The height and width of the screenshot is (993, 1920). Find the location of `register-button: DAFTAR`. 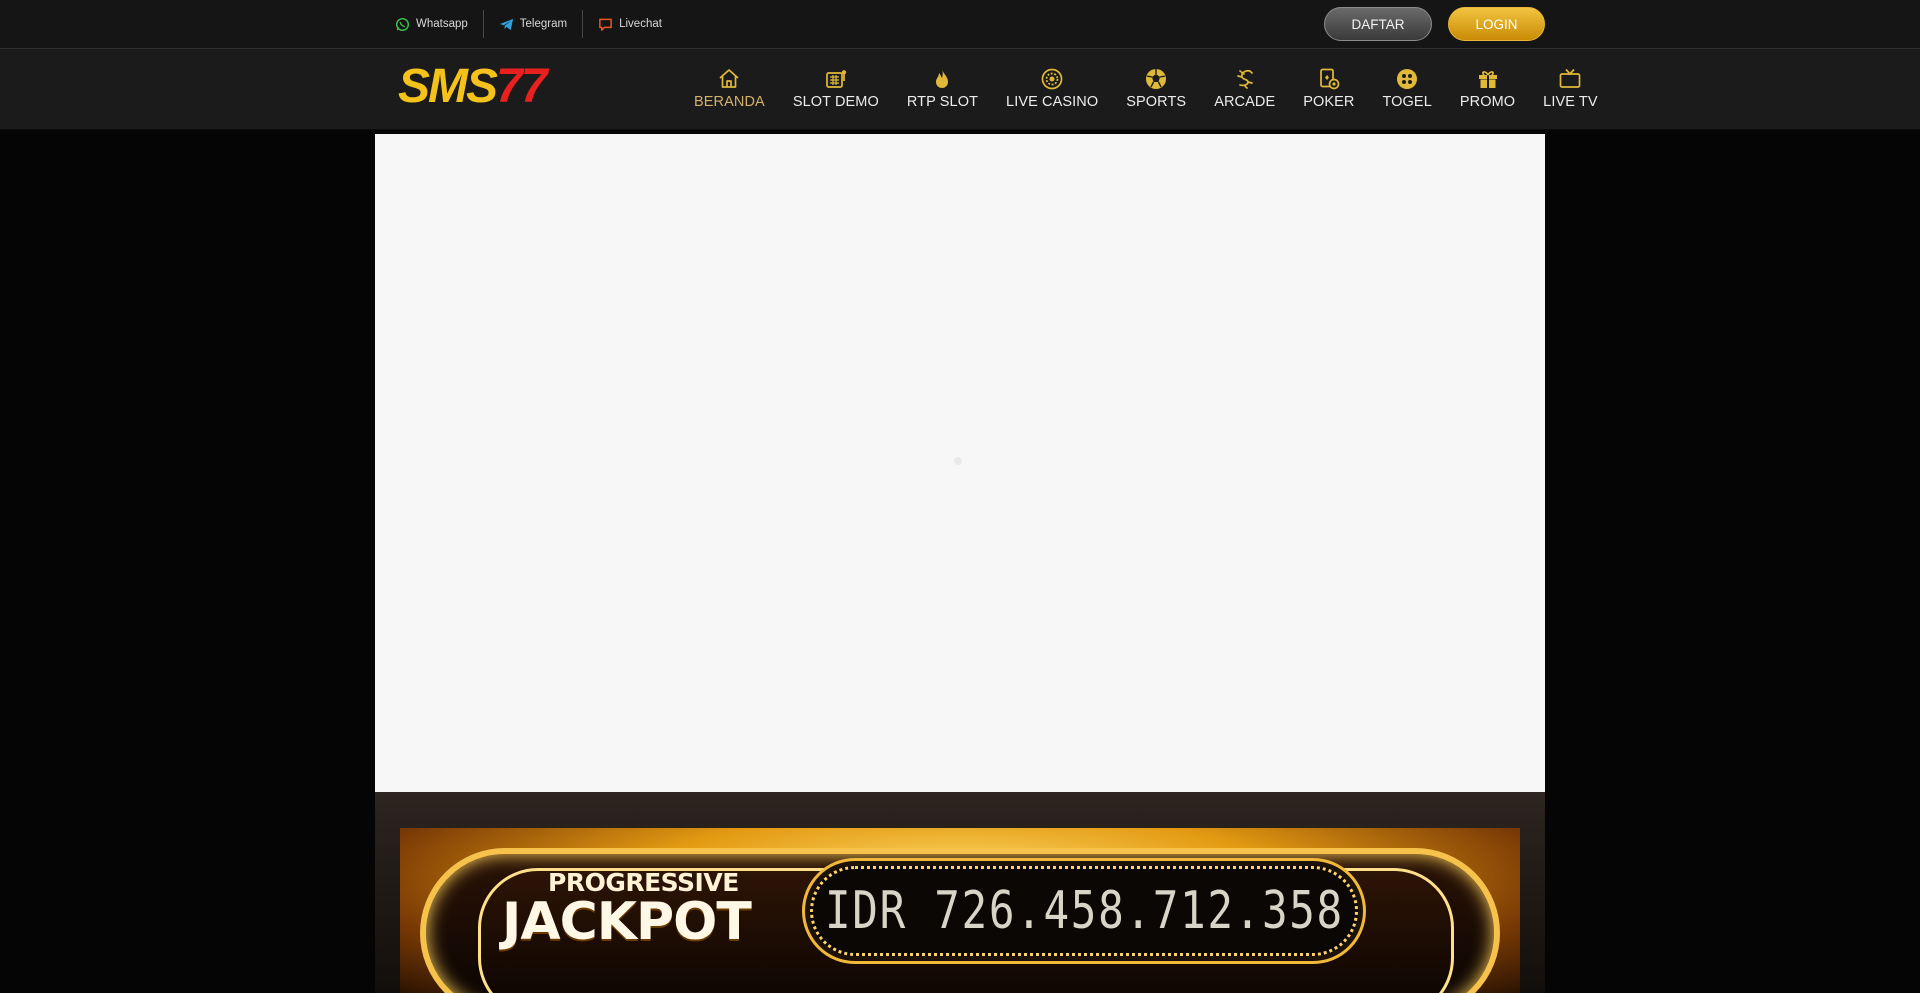

register-button: DAFTAR is located at coordinates (1378, 24).